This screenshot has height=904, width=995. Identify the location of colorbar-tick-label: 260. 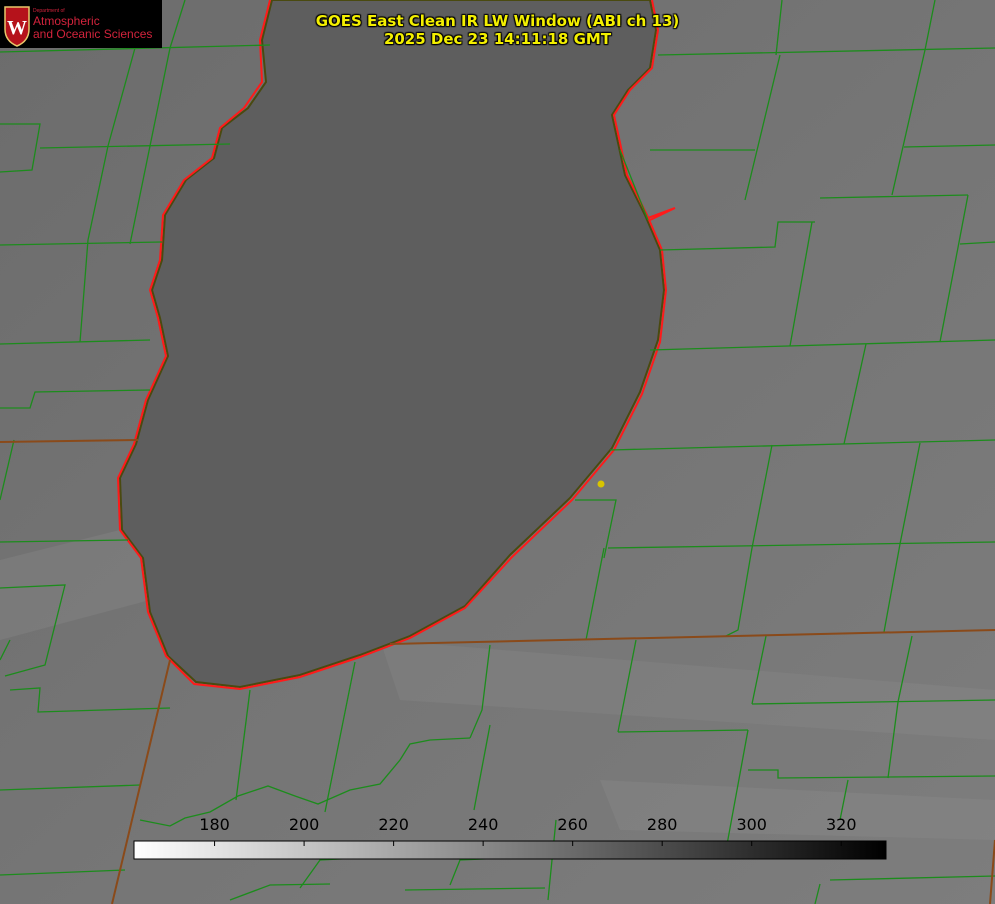
(572, 824).